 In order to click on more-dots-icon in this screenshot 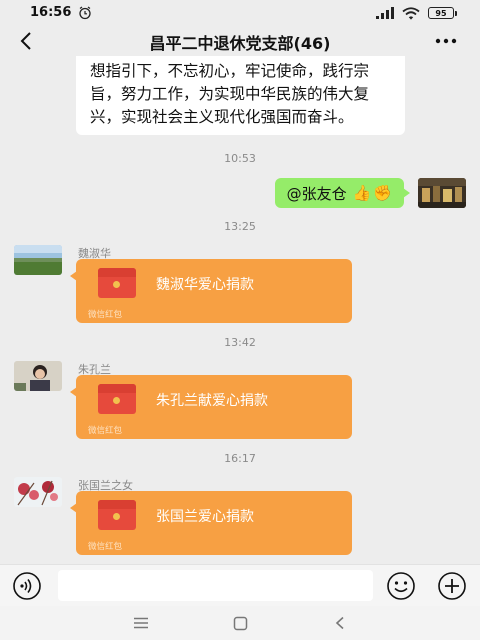, I will do `click(446, 41)`.